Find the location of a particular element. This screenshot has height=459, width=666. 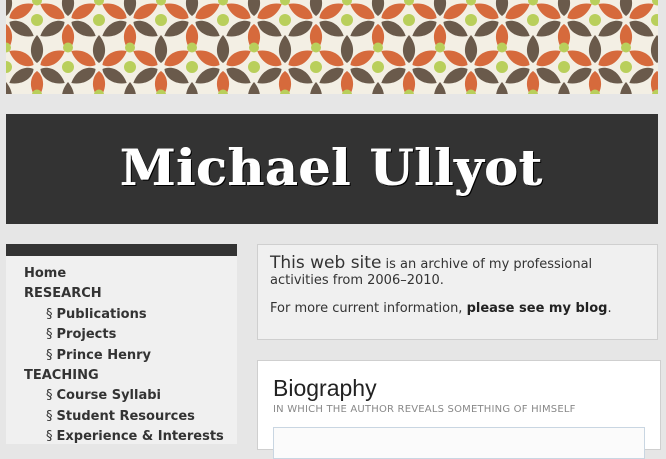

nav-item-prince-henry: § Prince Henry is located at coordinates (121, 356).